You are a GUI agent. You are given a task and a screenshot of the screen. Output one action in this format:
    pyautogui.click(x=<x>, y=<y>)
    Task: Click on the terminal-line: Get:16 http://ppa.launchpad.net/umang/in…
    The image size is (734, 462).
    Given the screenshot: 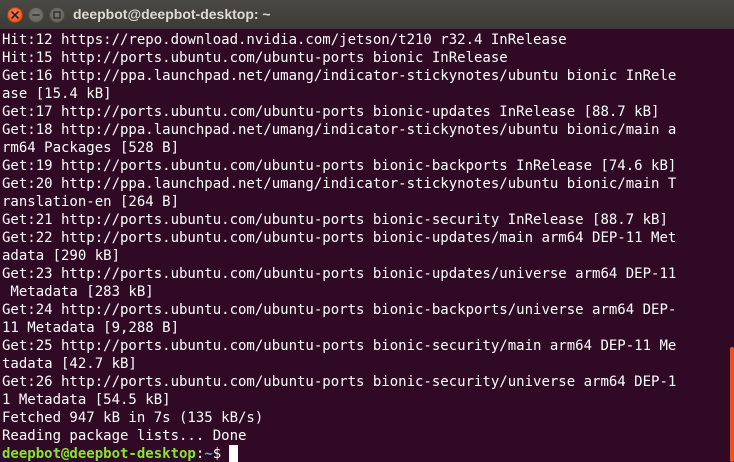 What is the action you would take?
    pyautogui.click(x=339, y=76)
    